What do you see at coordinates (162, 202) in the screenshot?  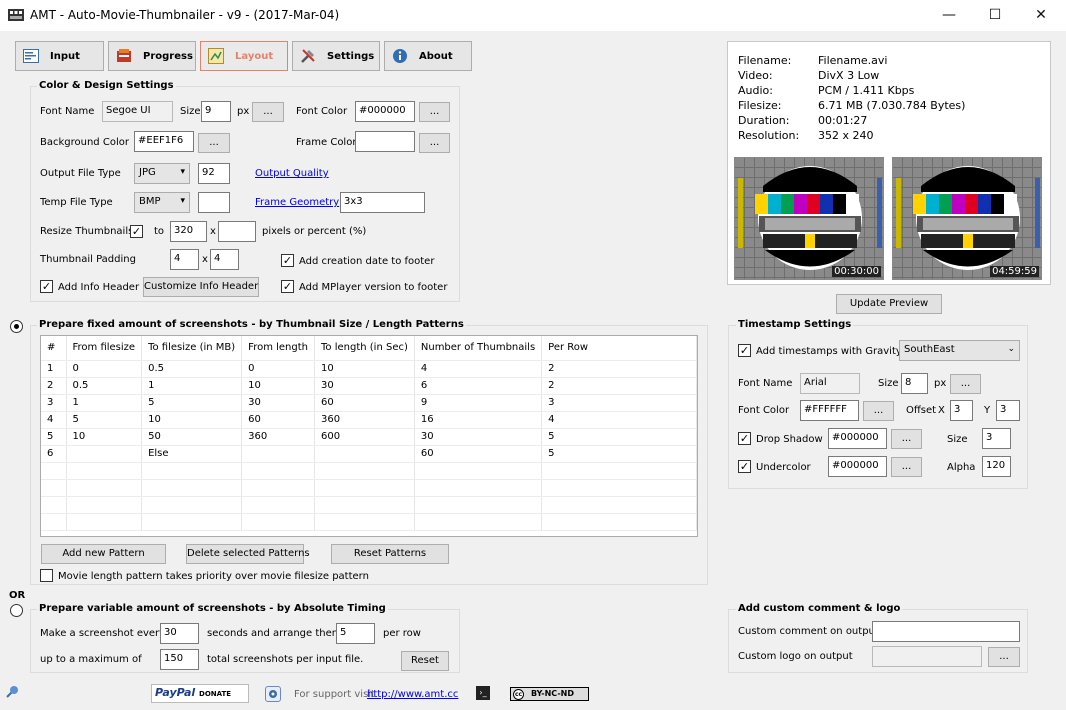 I see `temp-type-select: BMP ▾` at bounding box center [162, 202].